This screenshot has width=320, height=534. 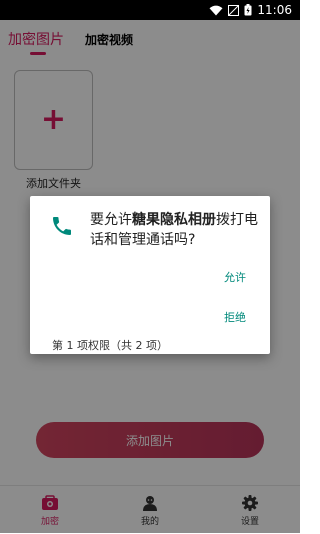 I want to click on status-time: 11:06, so click(x=274, y=10).